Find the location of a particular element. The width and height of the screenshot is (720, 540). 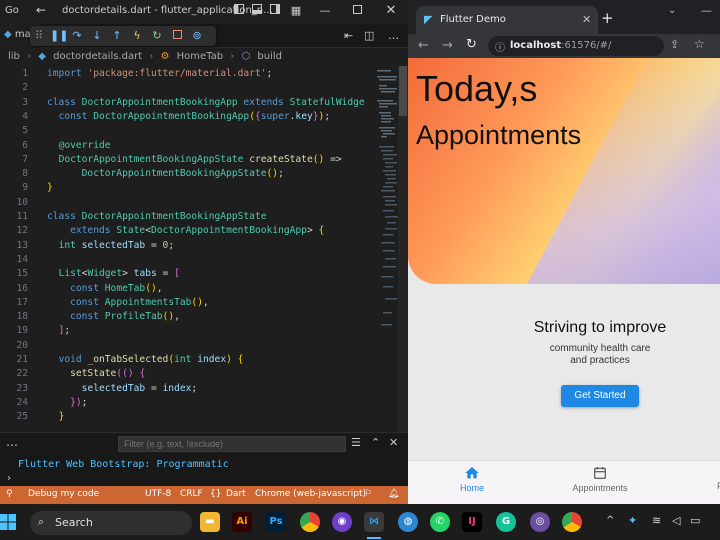

breadcrumb-lib: lib is located at coordinates (14, 56).